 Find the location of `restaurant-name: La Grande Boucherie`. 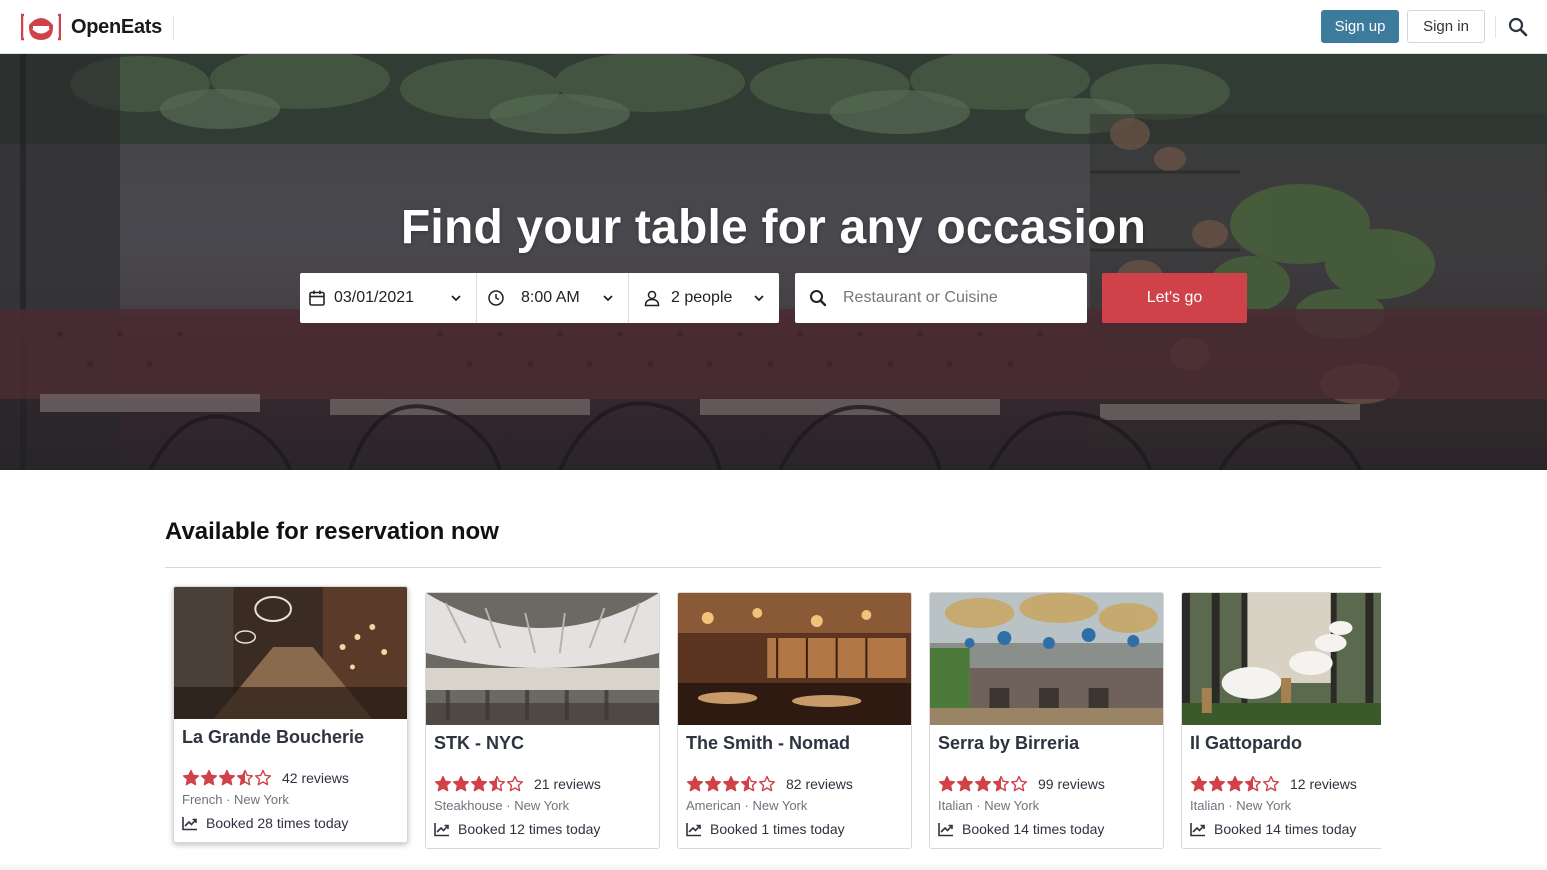

restaurant-name: La Grande Boucherie is located at coordinates (273, 737).